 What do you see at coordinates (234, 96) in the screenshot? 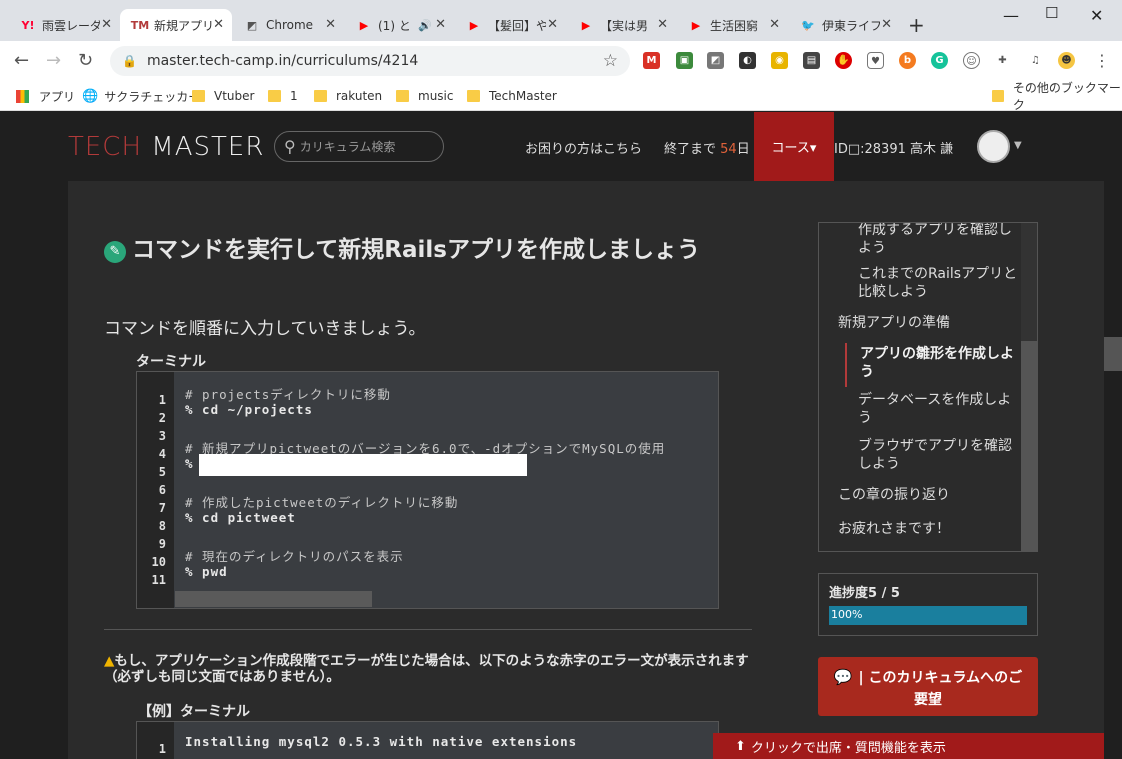
I see `bookmark-label: Vtuber` at bounding box center [234, 96].